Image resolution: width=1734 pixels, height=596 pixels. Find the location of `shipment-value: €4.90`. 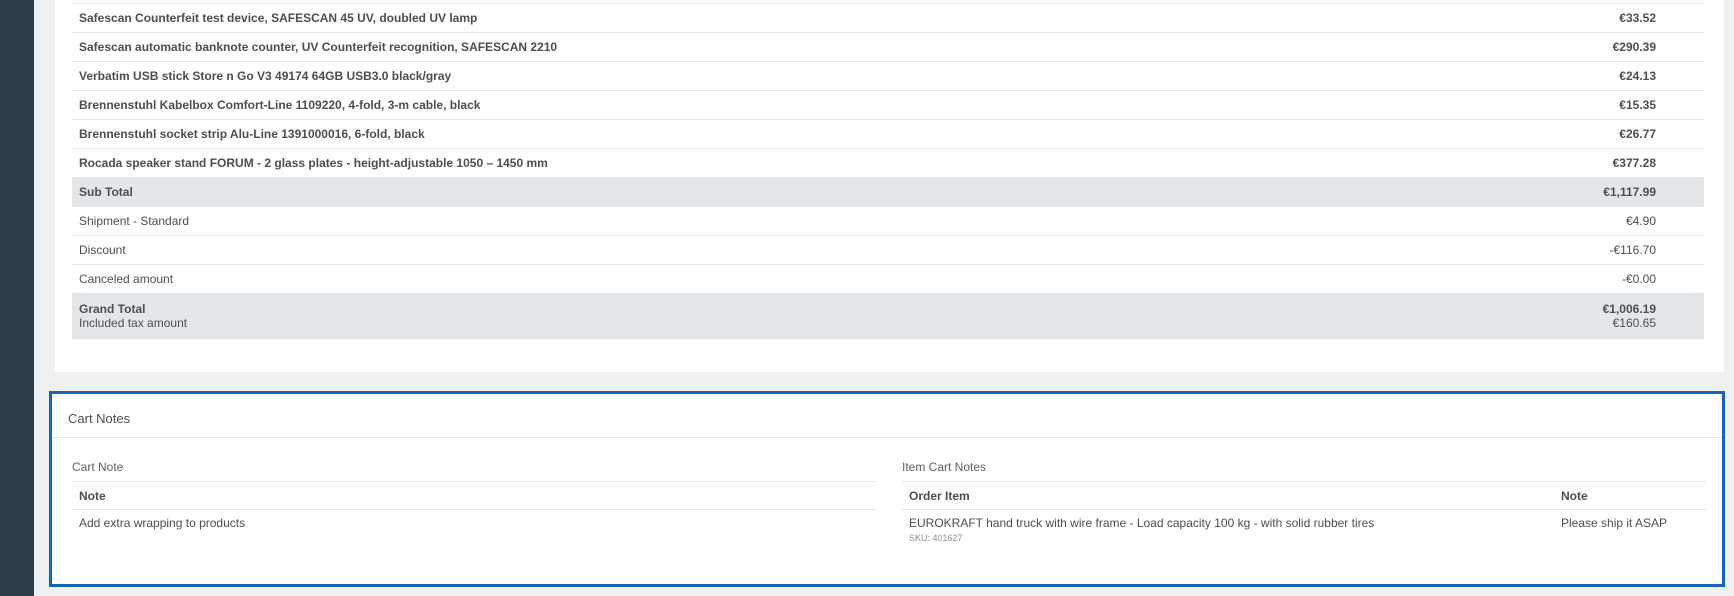

shipment-value: €4.90 is located at coordinates (1594, 221).